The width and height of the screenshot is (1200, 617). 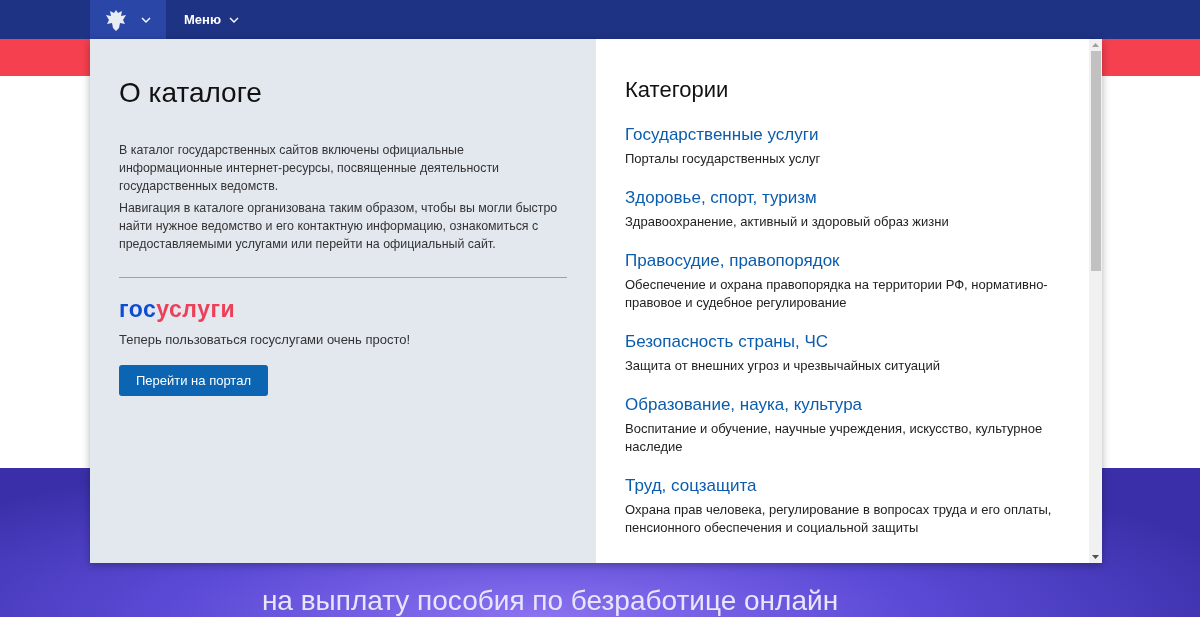 I want to click on about-title: О каталоге, so click(x=191, y=93).